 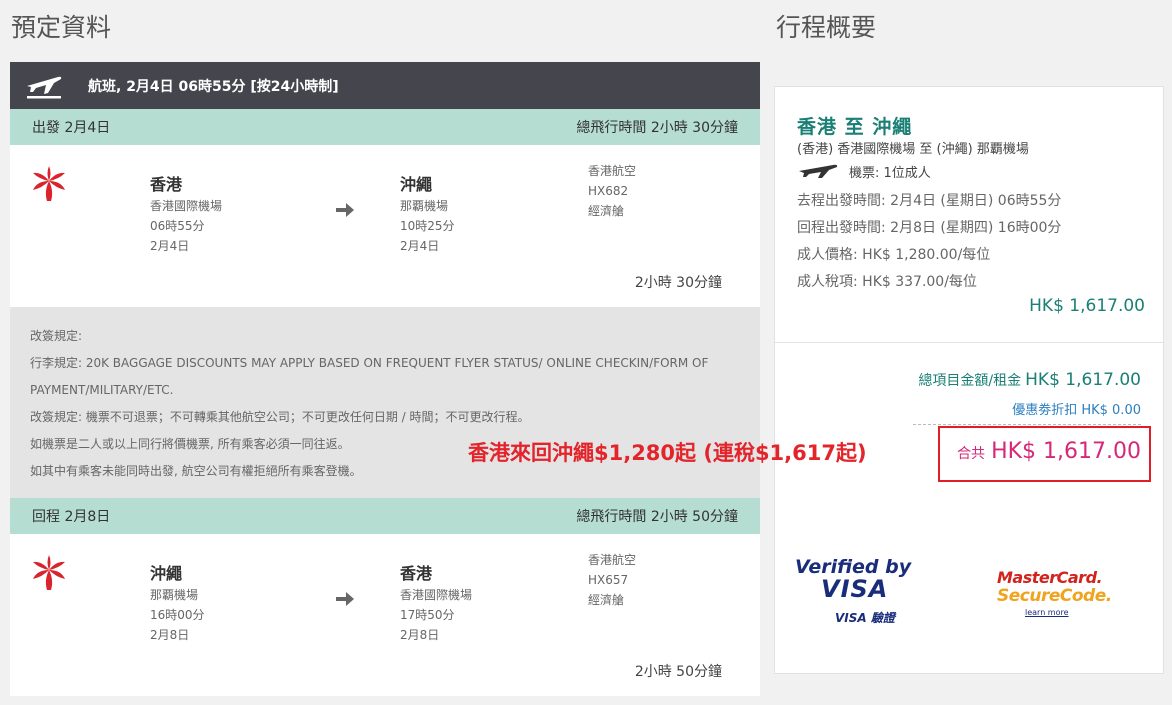 What do you see at coordinates (420, 246) in the screenshot?
I see `destination-date: 2月4日` at bounding box center [420, 246].